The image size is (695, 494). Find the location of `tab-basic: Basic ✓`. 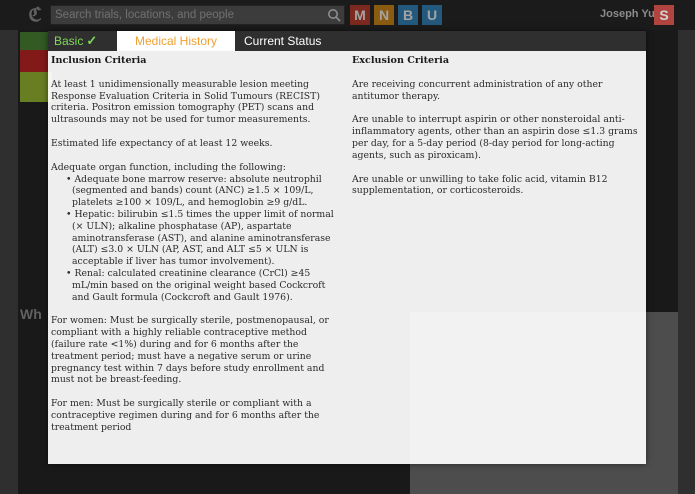

tab-basic: Basic ✓ is located at coordinates (82, 41).